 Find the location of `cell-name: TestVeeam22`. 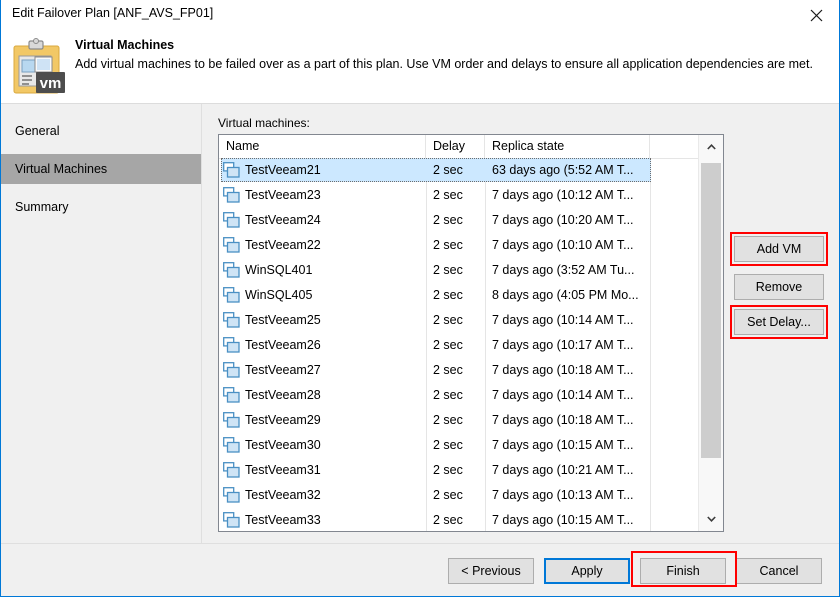

cell-name: TestVeeam22 is located at coordinates (283, 245).